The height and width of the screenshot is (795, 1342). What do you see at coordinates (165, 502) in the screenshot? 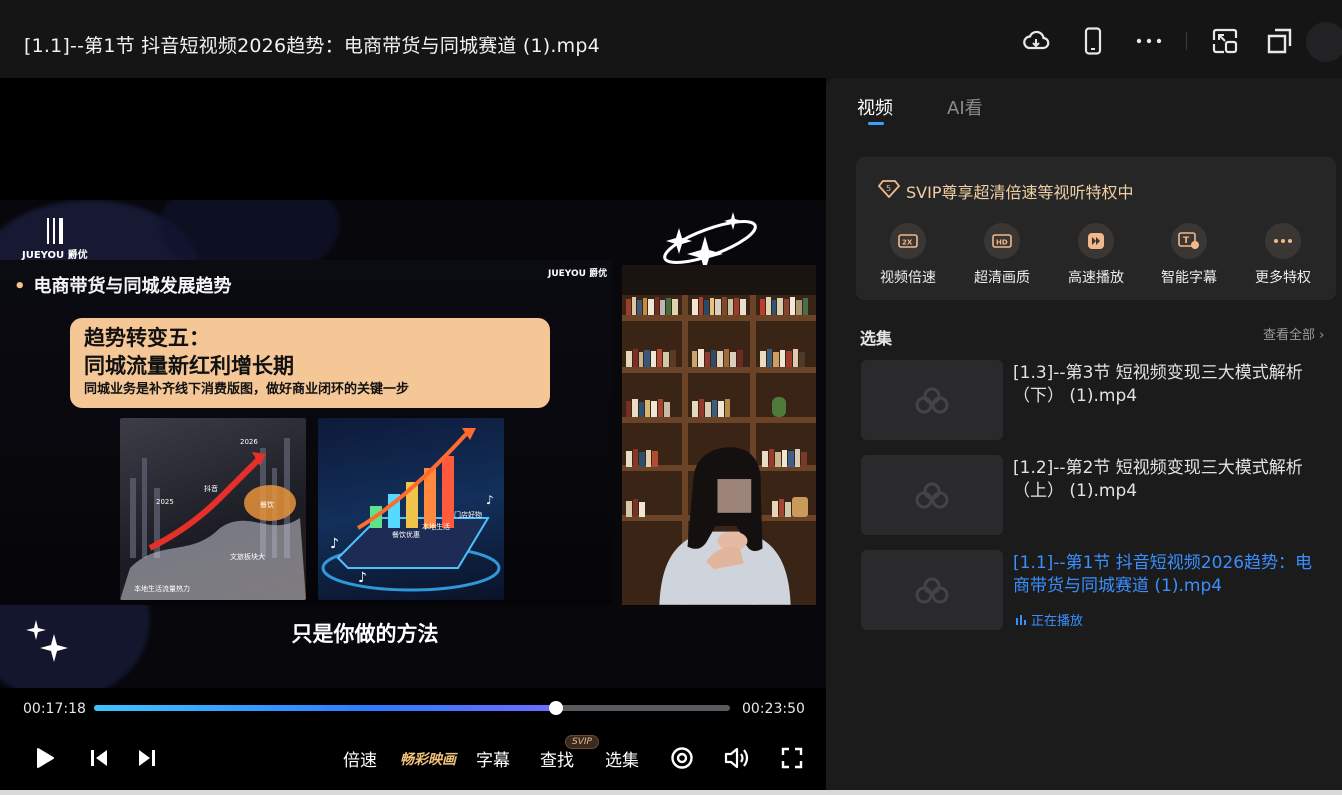
I see `image-label: 2025` at bounding box center [165, 502].